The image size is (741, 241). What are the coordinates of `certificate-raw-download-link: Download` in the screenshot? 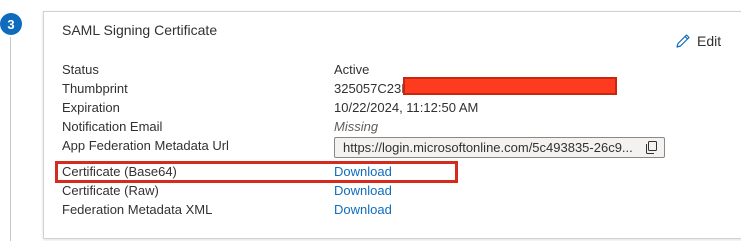 It's located at (363, 190).